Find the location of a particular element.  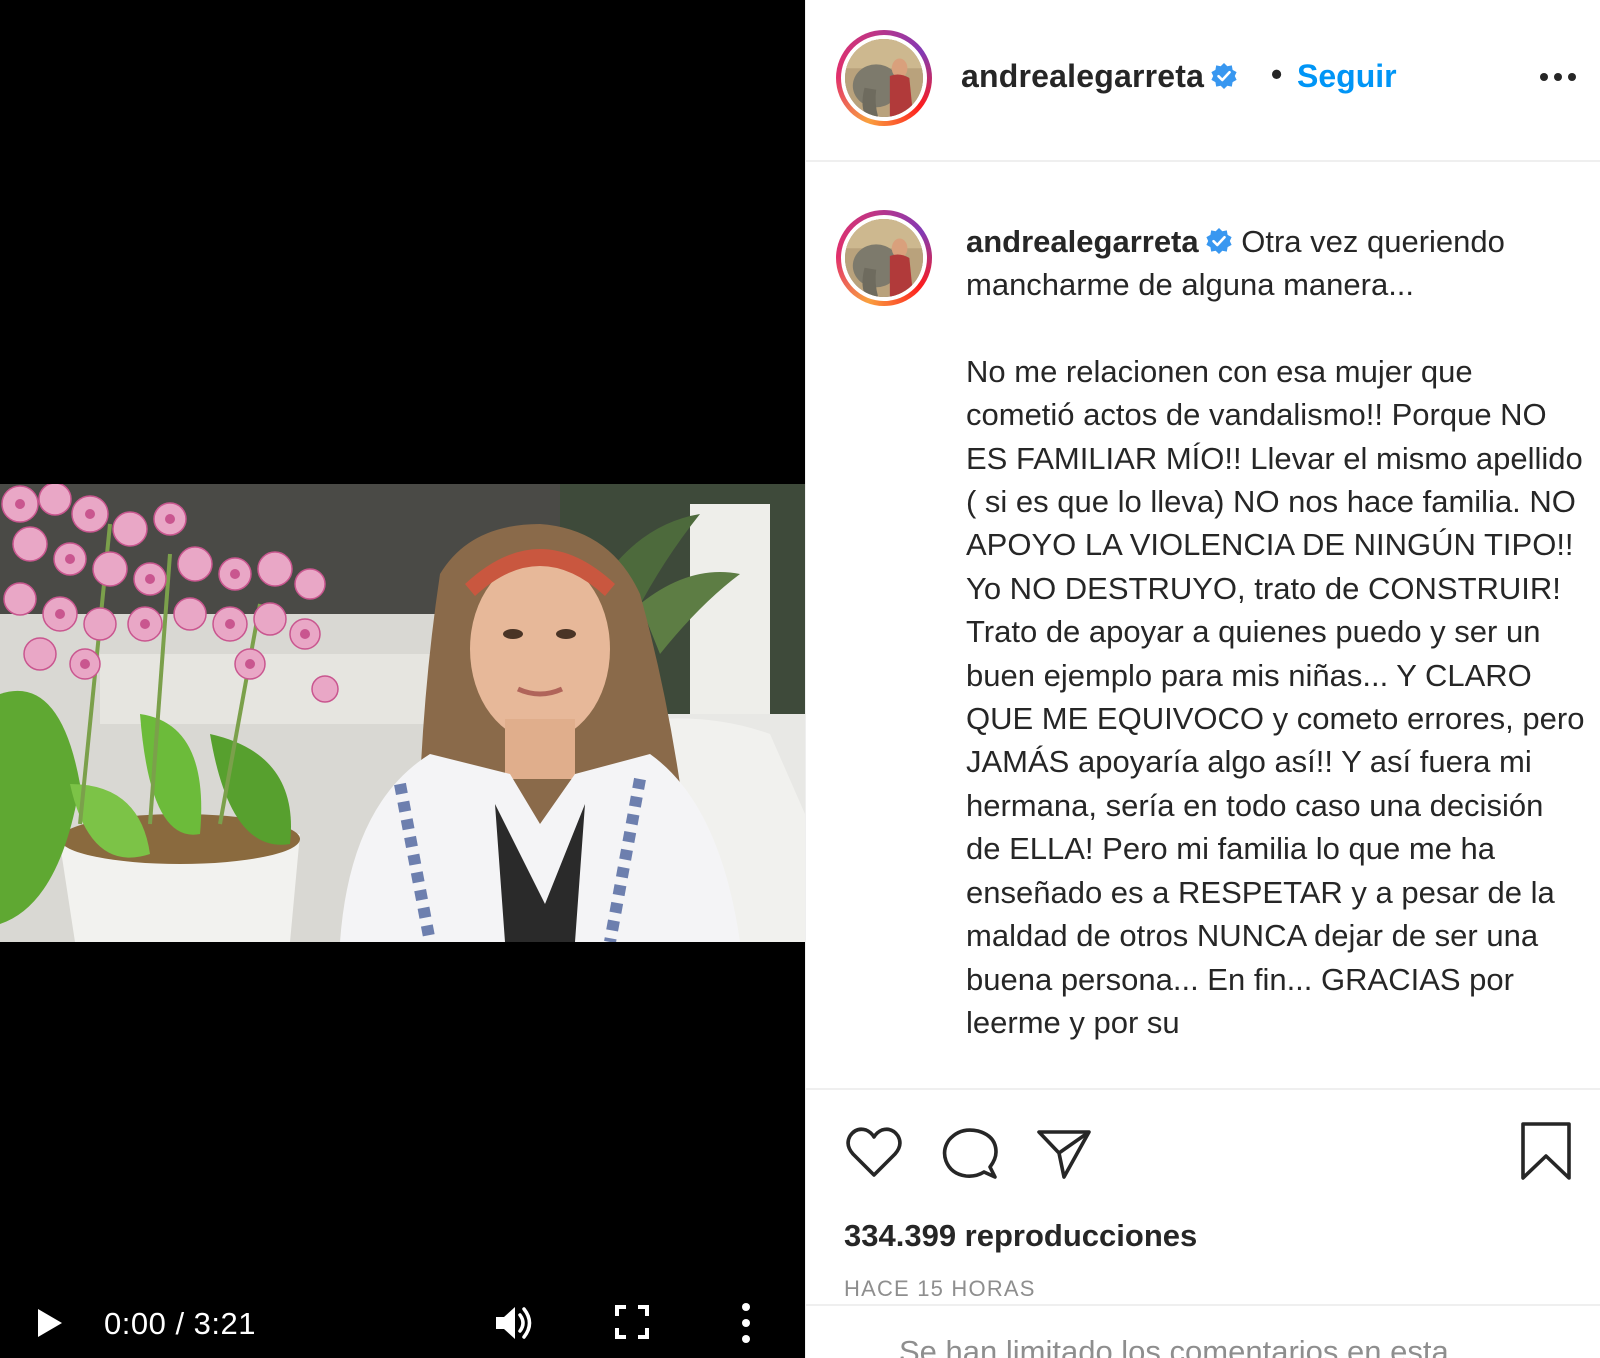

fullscreen-button is located at coordinates (632, 1322).